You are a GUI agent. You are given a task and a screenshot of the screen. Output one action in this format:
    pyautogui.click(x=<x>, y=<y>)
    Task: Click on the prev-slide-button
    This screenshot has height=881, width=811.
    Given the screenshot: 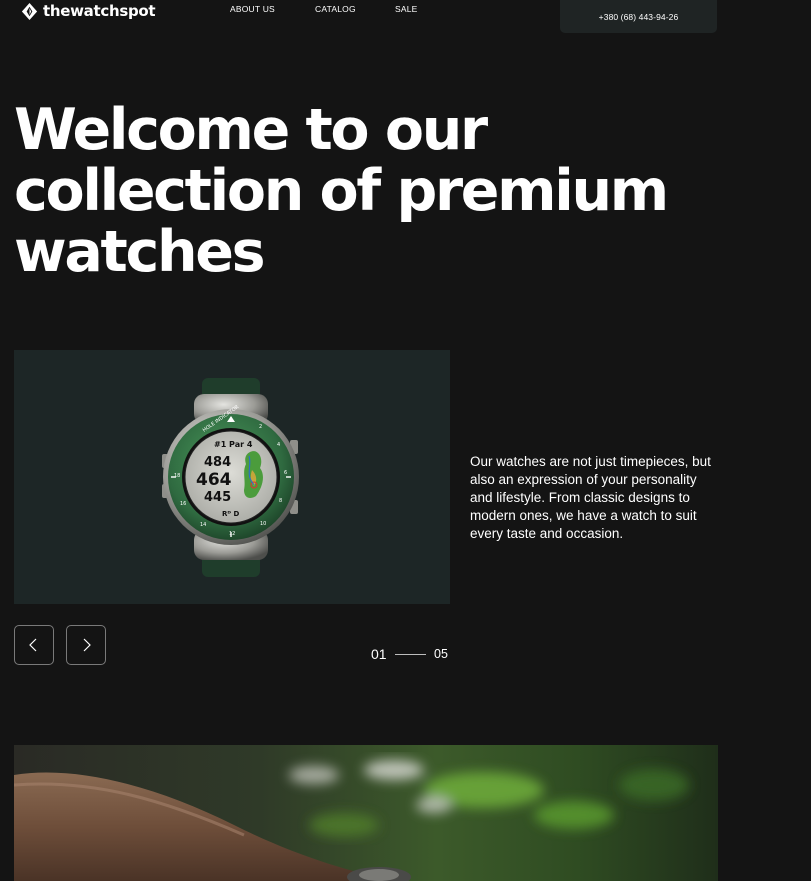 What is the action you would take?
    pyautogui.click(x=34, y=645)
    